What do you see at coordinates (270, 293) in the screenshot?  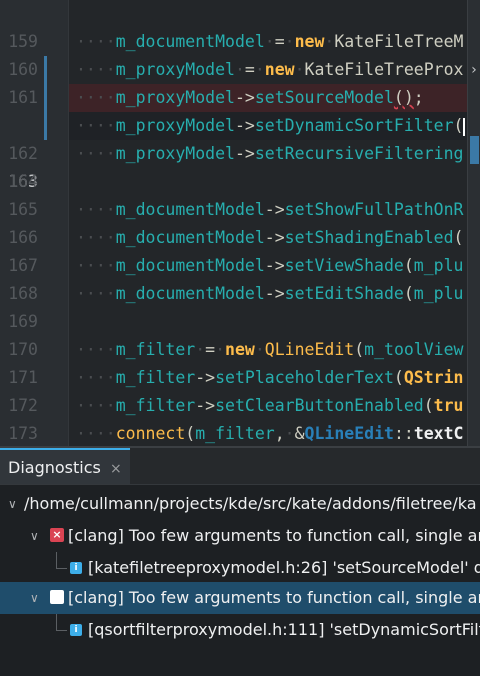 I see `code-text: ····m_documentModel->setEditShade(m_plu` at bounding box center [270, 293].